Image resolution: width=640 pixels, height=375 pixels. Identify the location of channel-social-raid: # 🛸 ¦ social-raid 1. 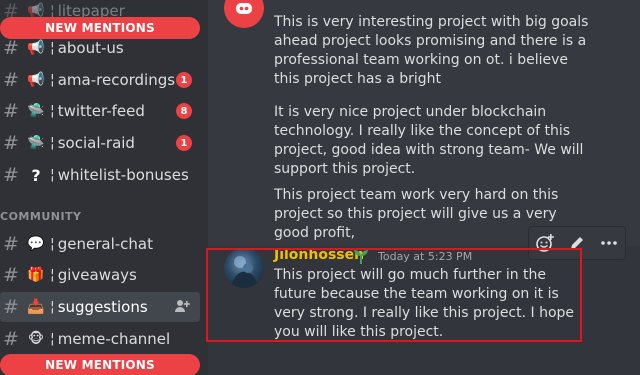
(100, 143).